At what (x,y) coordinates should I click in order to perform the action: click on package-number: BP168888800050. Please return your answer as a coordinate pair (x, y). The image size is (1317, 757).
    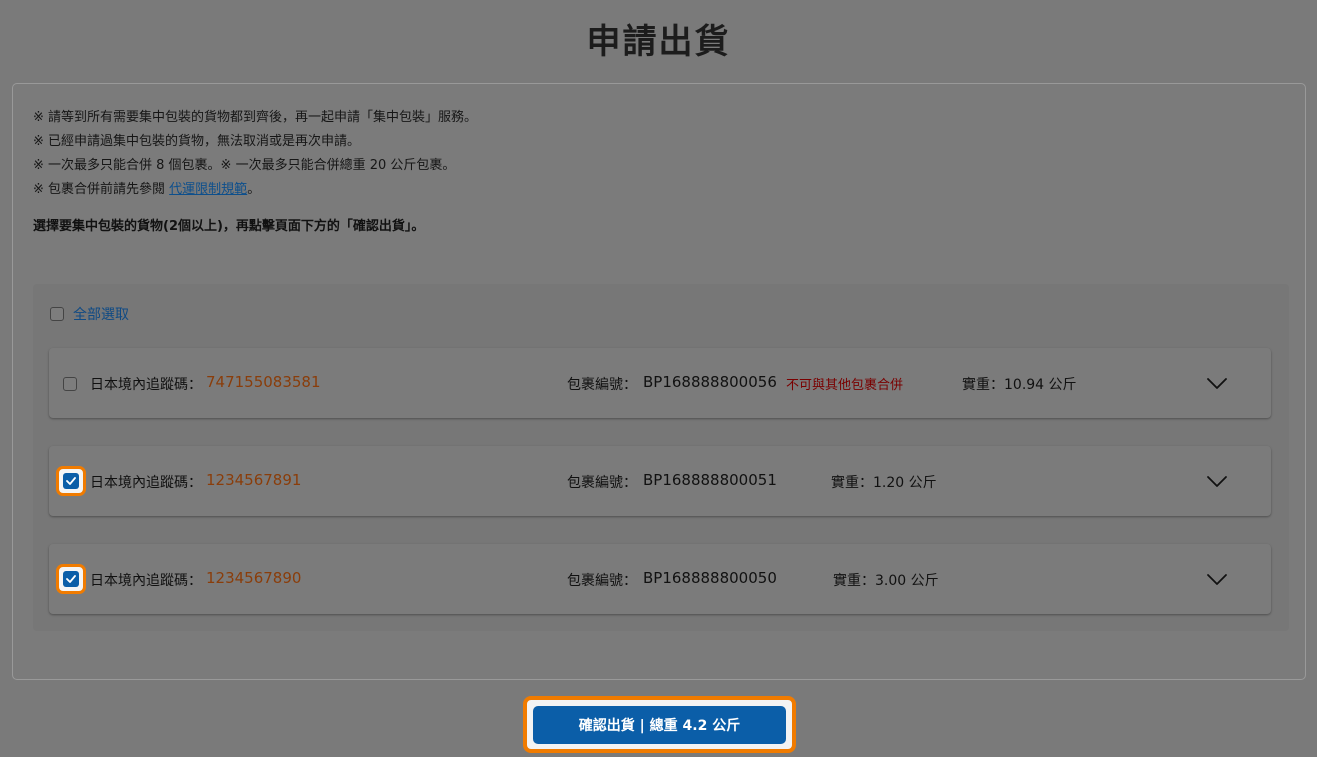
    Looking at the image, I should click on (710, 578).